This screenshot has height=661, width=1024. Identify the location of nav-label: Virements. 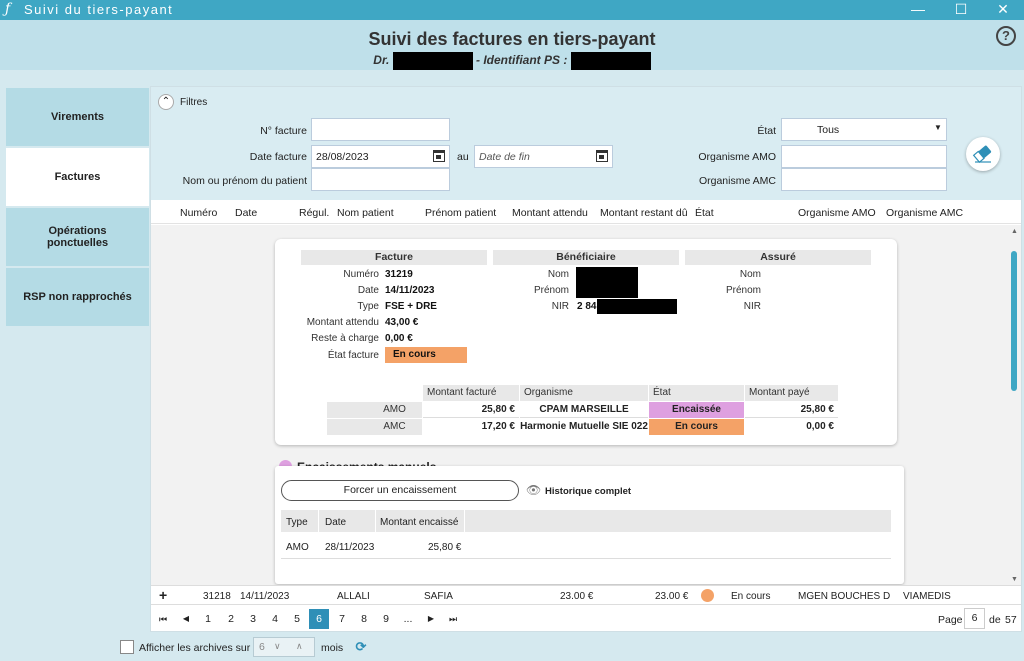
(77, 117).